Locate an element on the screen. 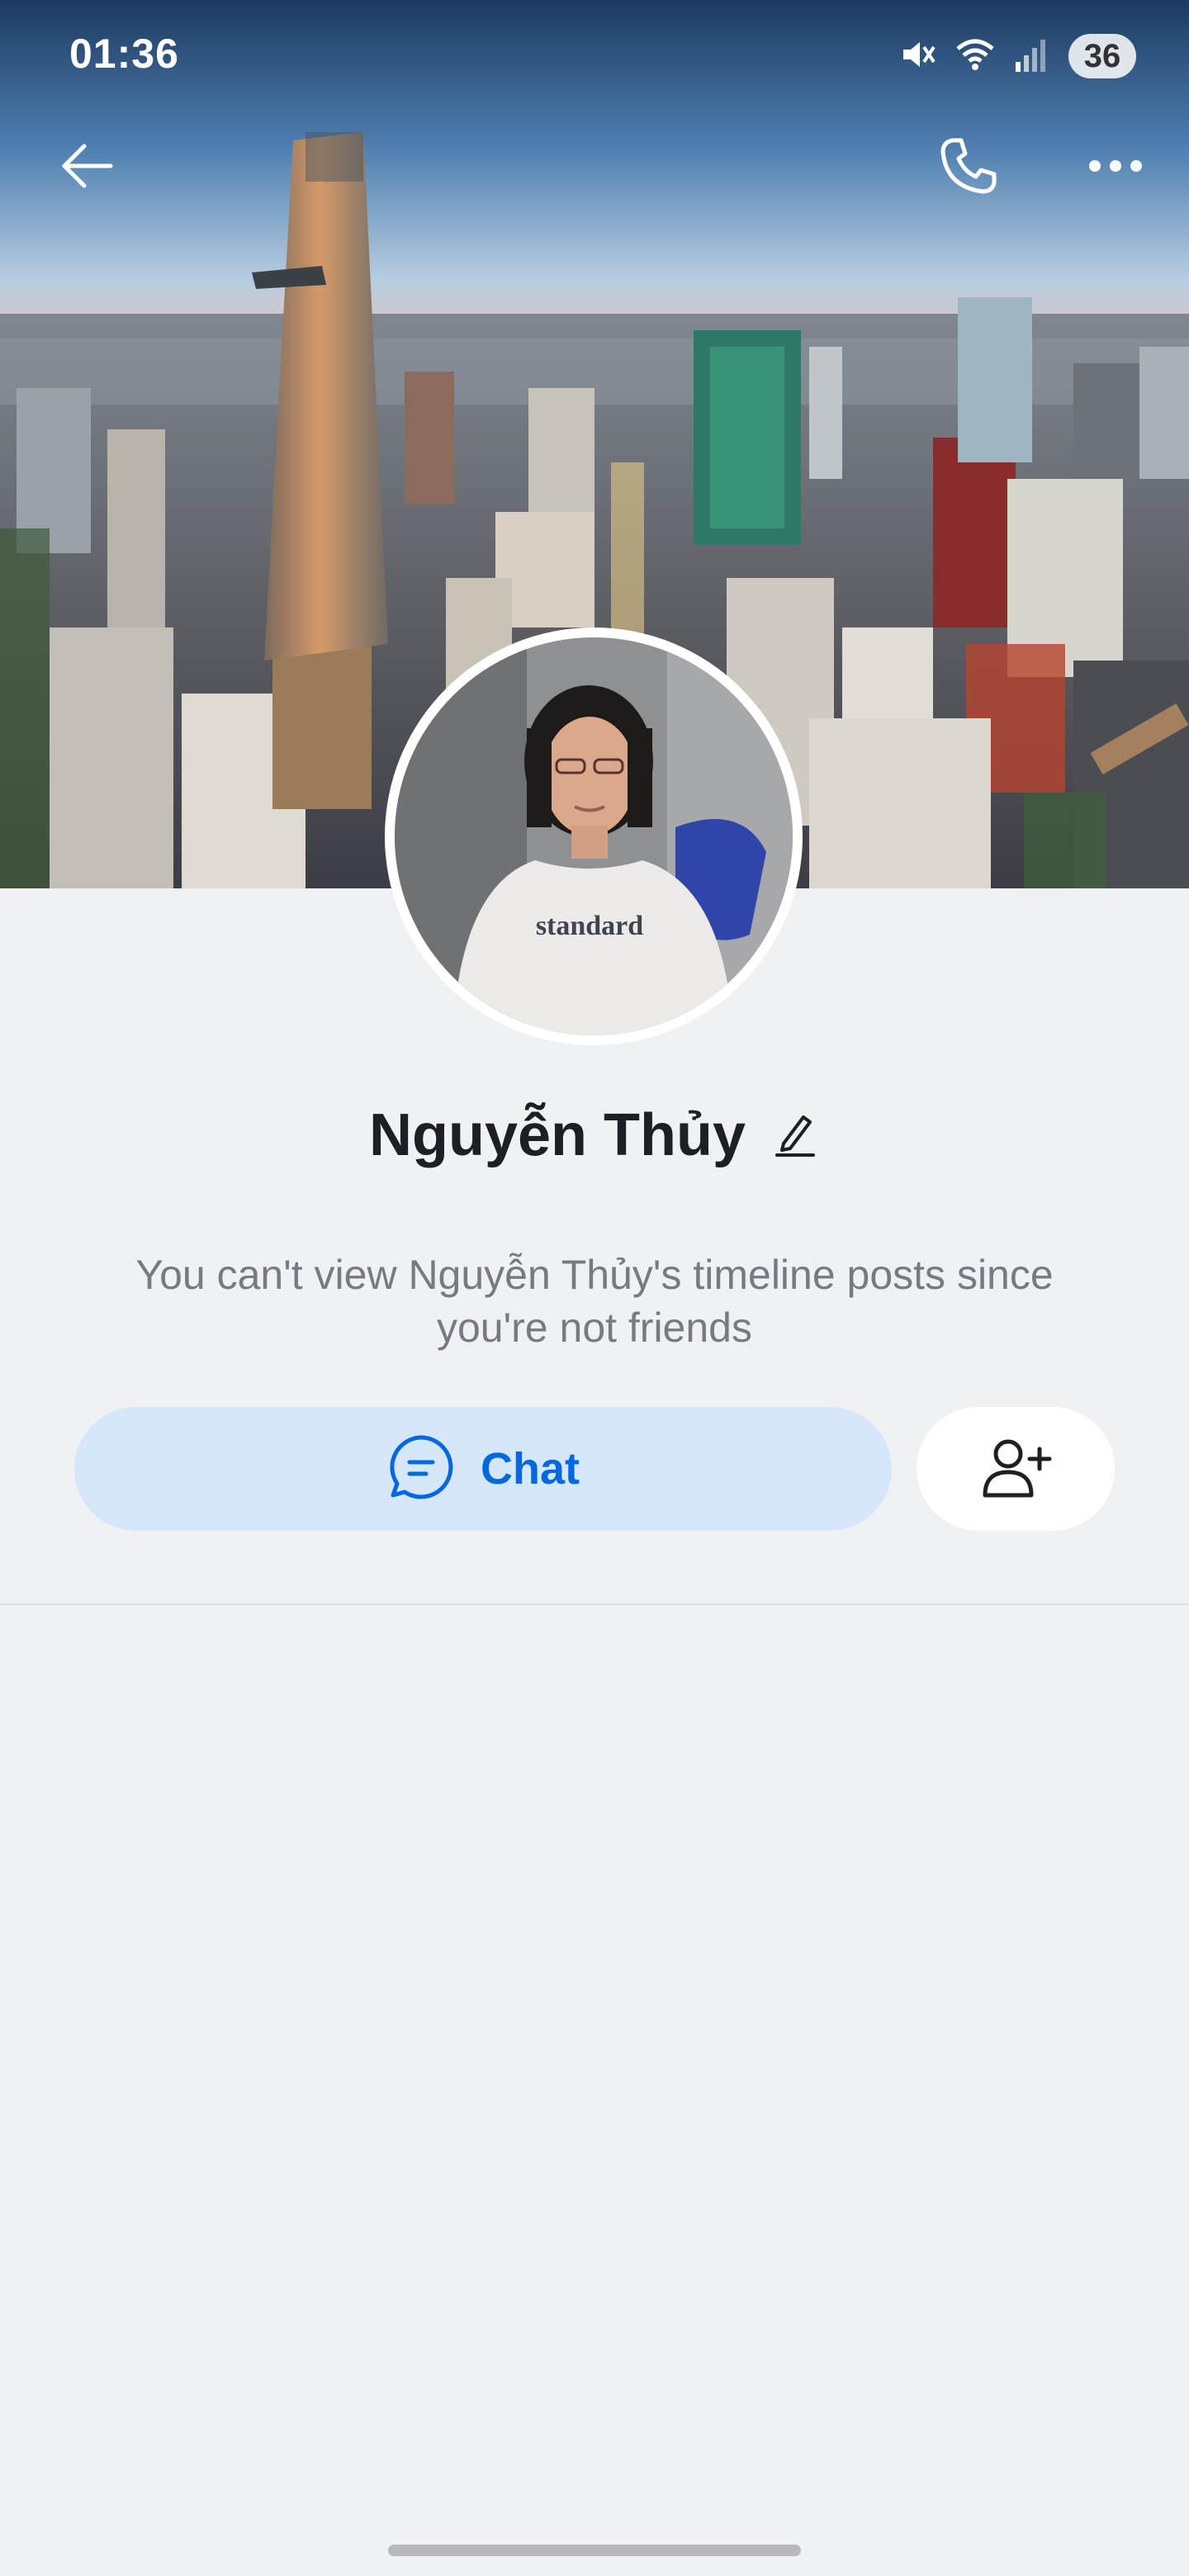 Image resolution: width=1189 pixels, height=2576 pixels. add-user-icon is located at coordinates (1015, 1469).